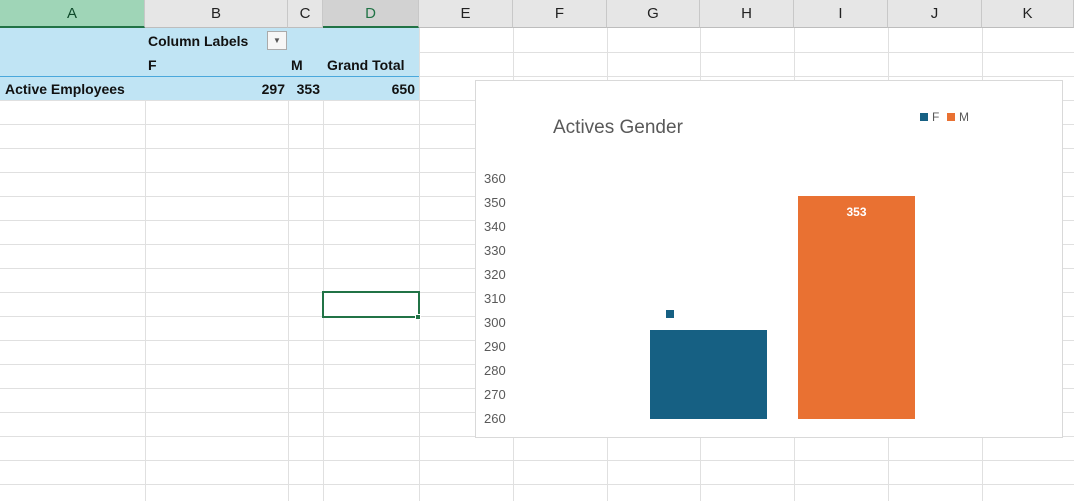 Image resolution: width=1074 pixels, height=501 pixels. I want to click on pivot-header-f: F, so click(152, 65).